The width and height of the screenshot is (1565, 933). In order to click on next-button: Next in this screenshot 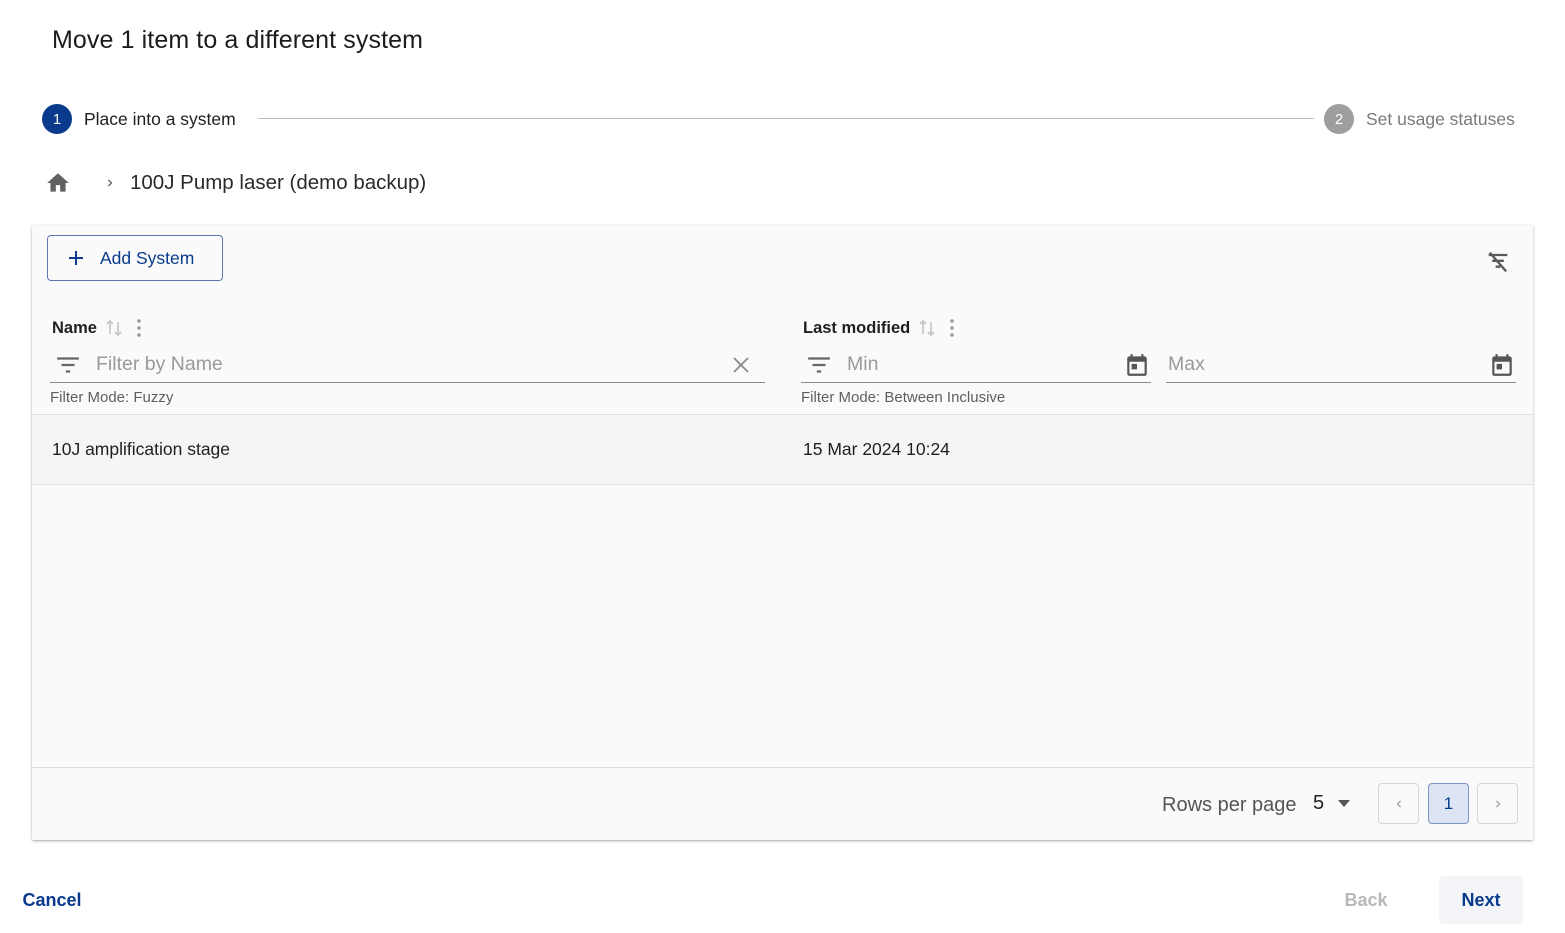, I will do `click(1481, 900)`.